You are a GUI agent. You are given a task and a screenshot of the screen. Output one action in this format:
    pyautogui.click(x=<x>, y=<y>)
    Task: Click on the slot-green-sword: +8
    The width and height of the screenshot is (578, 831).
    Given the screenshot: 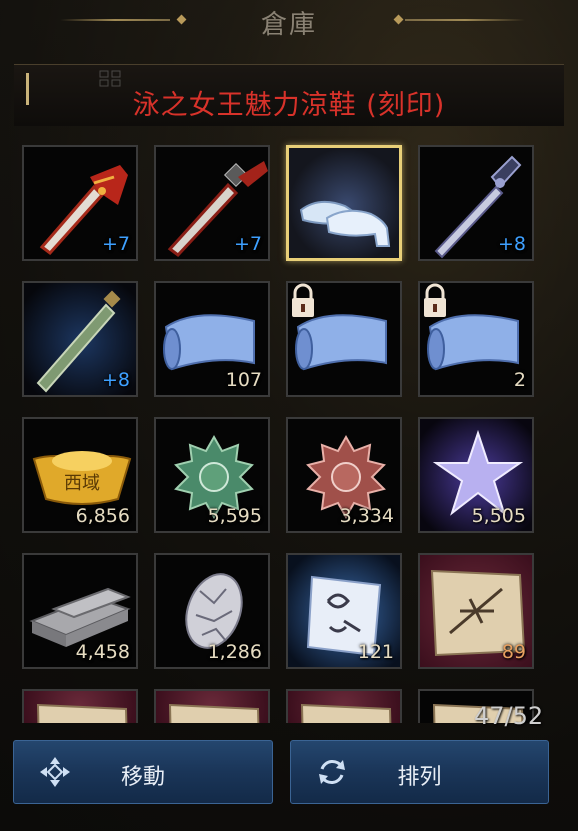 What is the action you would take?
    pyautogui.click(x=80, y=339)
    